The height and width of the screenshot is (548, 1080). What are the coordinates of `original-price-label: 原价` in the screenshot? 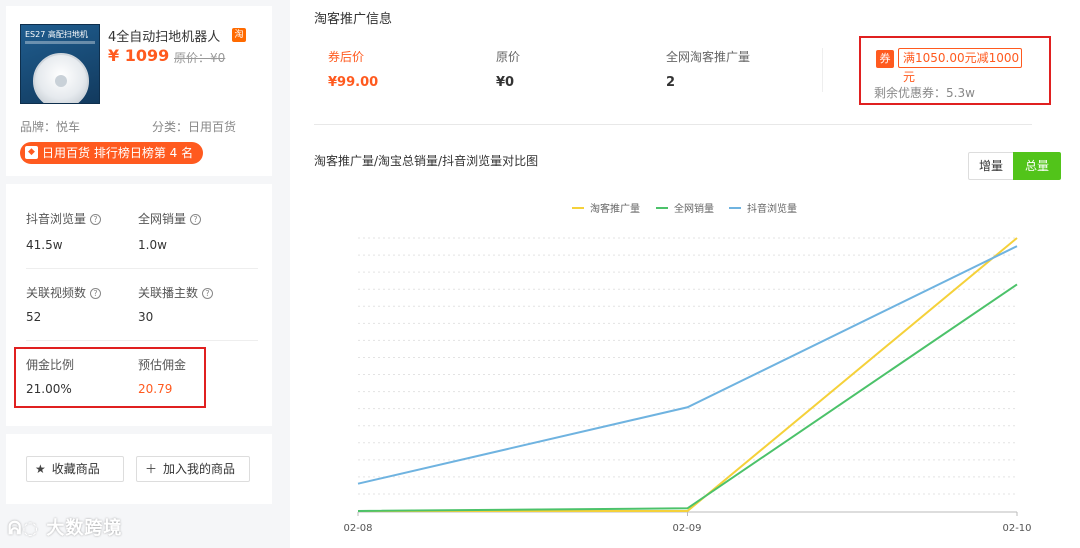 It's located at (508, 57).